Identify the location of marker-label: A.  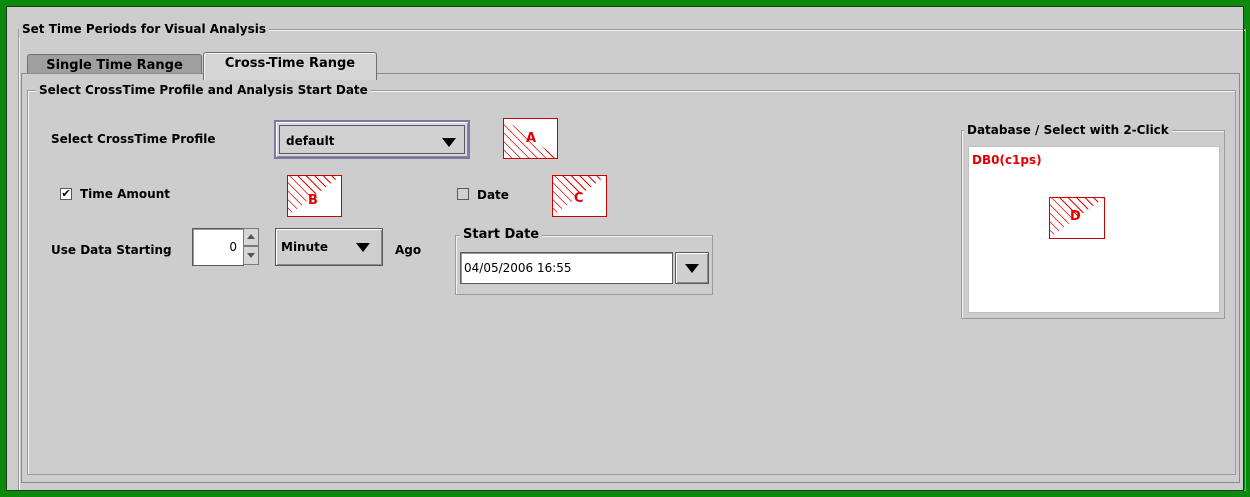
(531, 138).